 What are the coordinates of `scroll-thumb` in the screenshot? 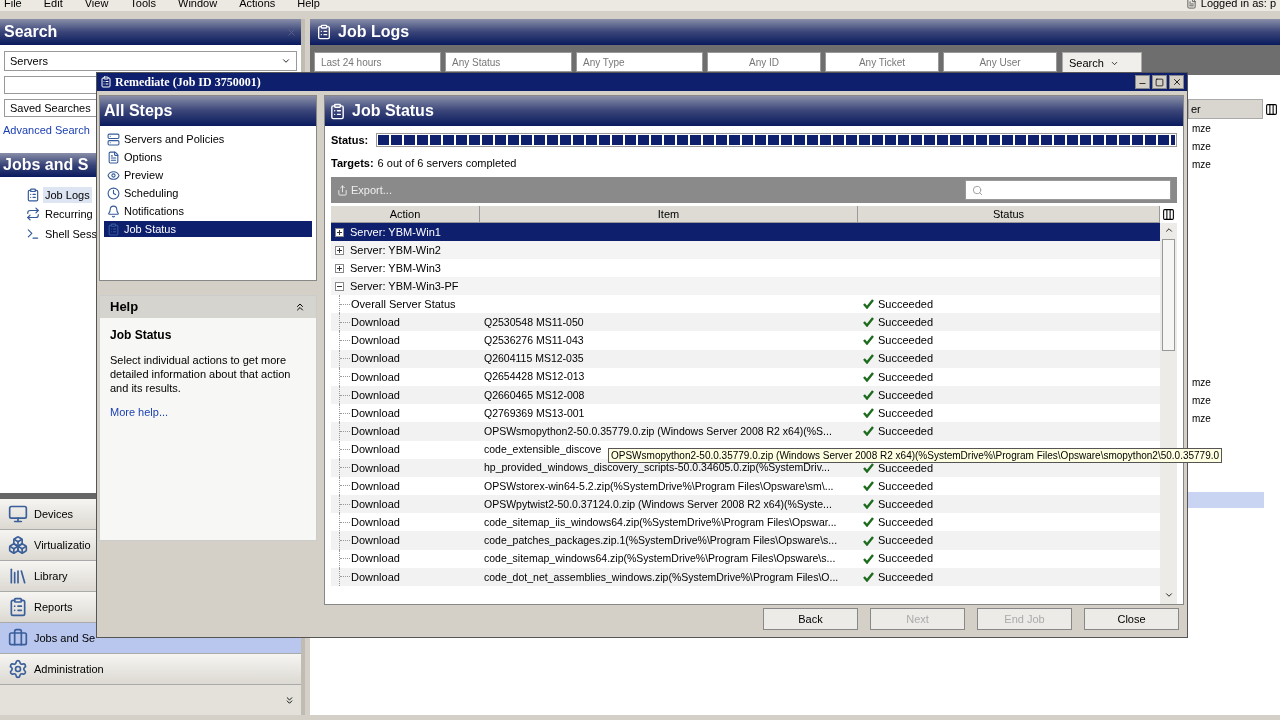 It's located at (1168, 295).